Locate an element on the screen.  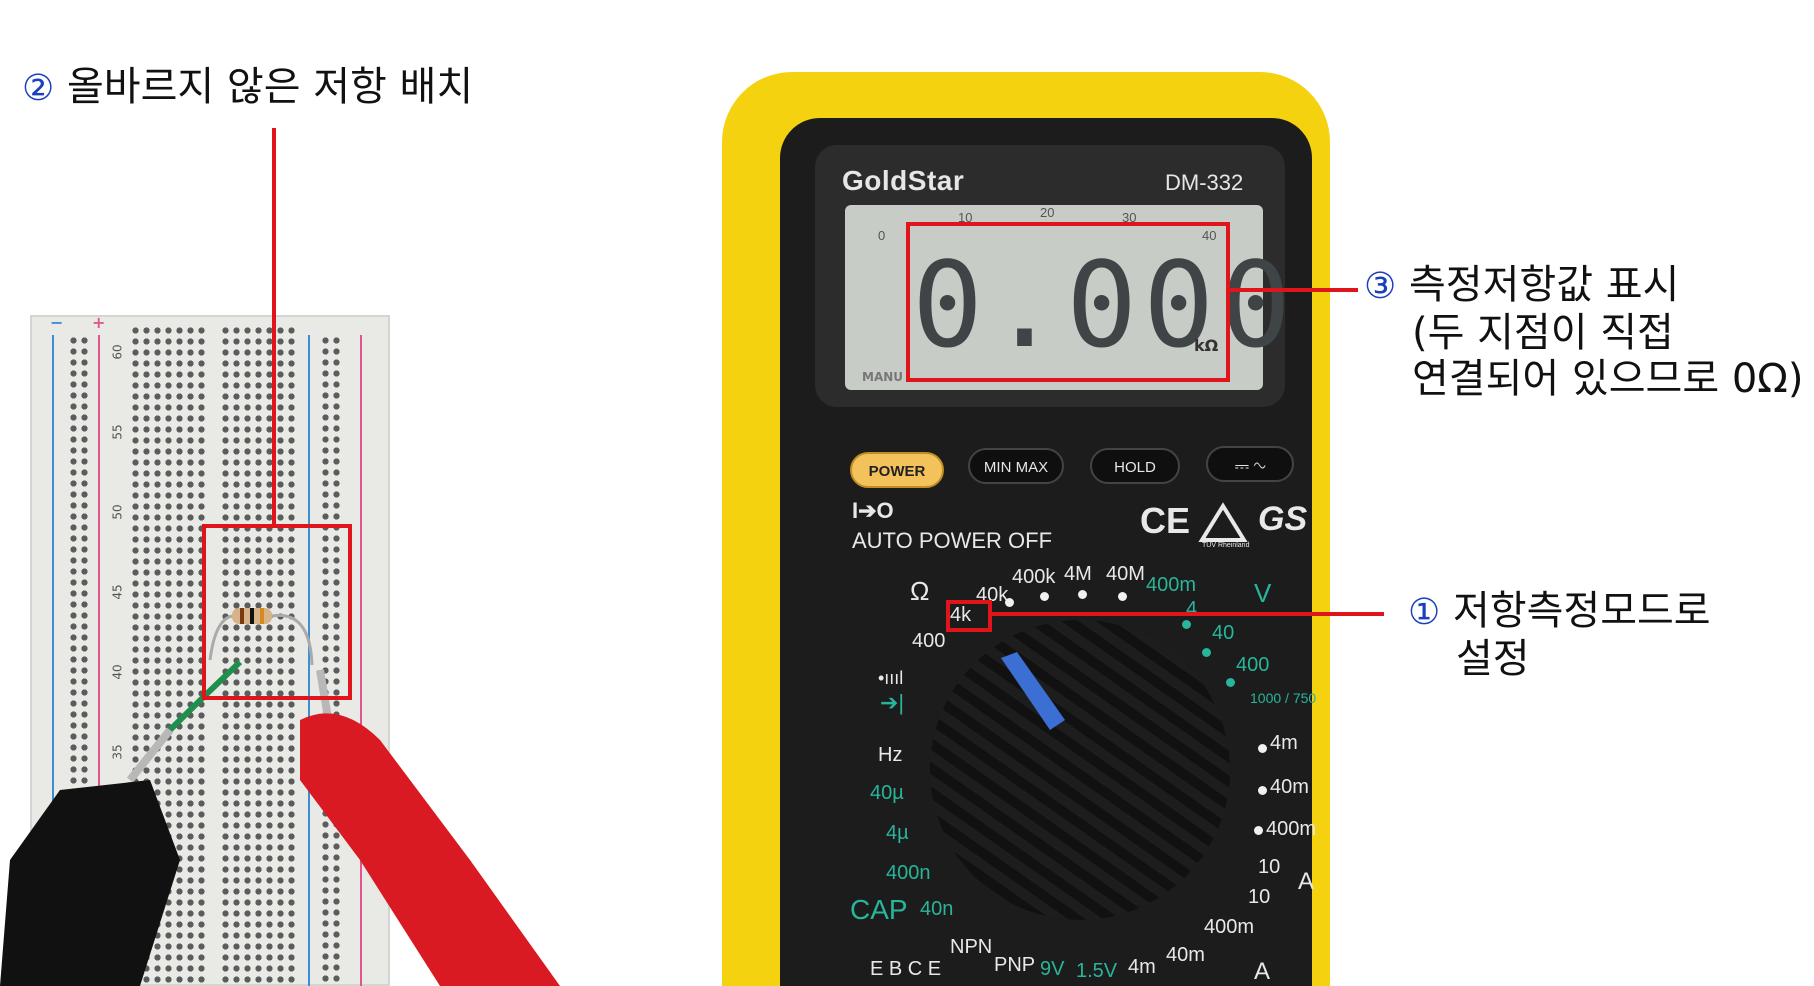
annotation-3-leader-line is located at coordinates (1294, 290).